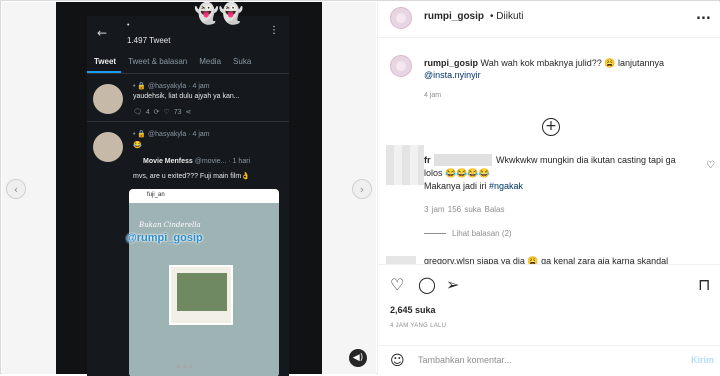 The height and width of the screenshot is (376, 720). I want to click on tweet-count: 1.497 Tweet, so click(149, 40).